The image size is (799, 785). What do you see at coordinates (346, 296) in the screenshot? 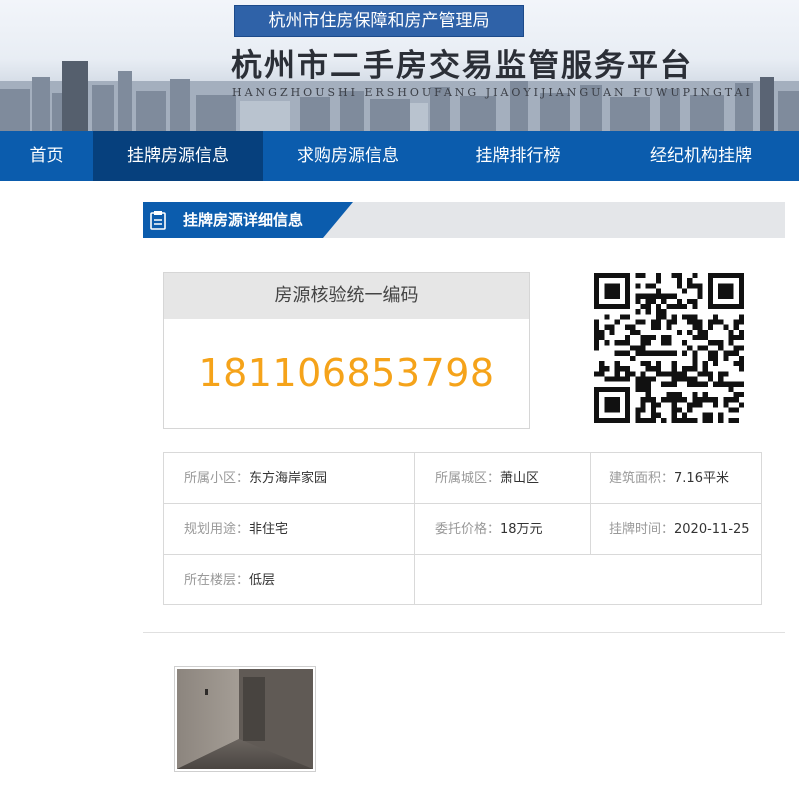
I see `verification-code-label: 房源核验统一编码` at bounding box center [346, 296].